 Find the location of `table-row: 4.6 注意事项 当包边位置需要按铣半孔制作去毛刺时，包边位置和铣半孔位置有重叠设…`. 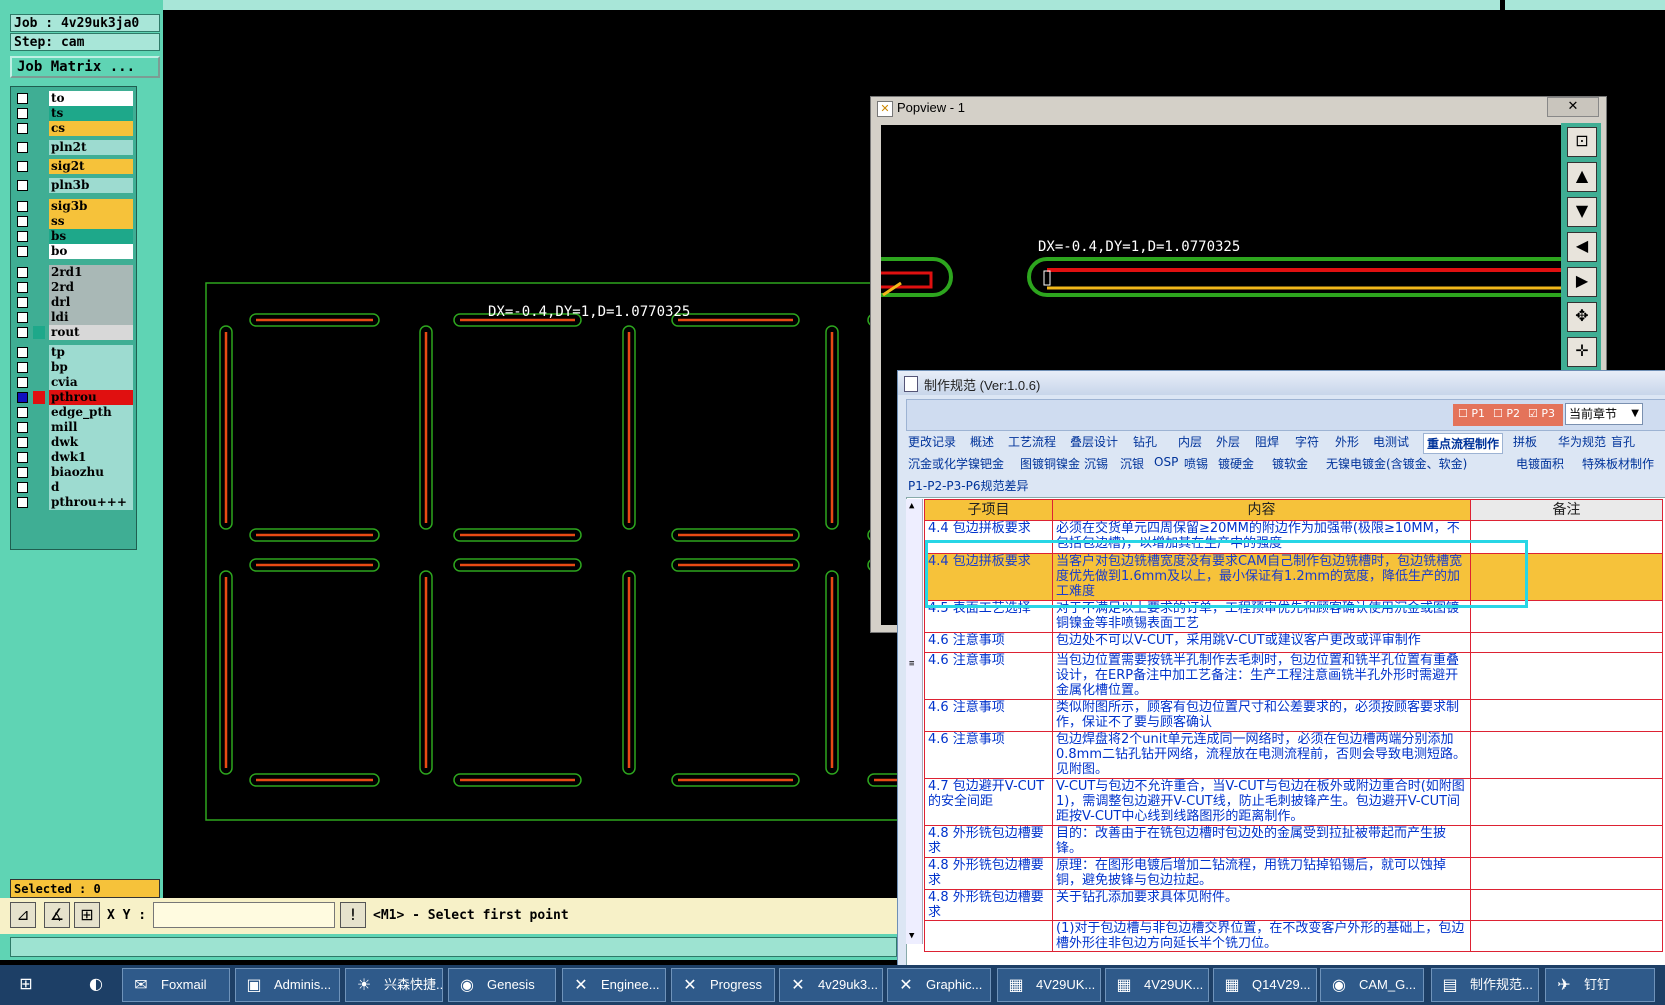

table-row: 4.6 注意事项 当包边位置需要按铣半孔制作去毛刺时，包边位置和铣半孔位置有重叠设… is located at coordinates (1293, 676).